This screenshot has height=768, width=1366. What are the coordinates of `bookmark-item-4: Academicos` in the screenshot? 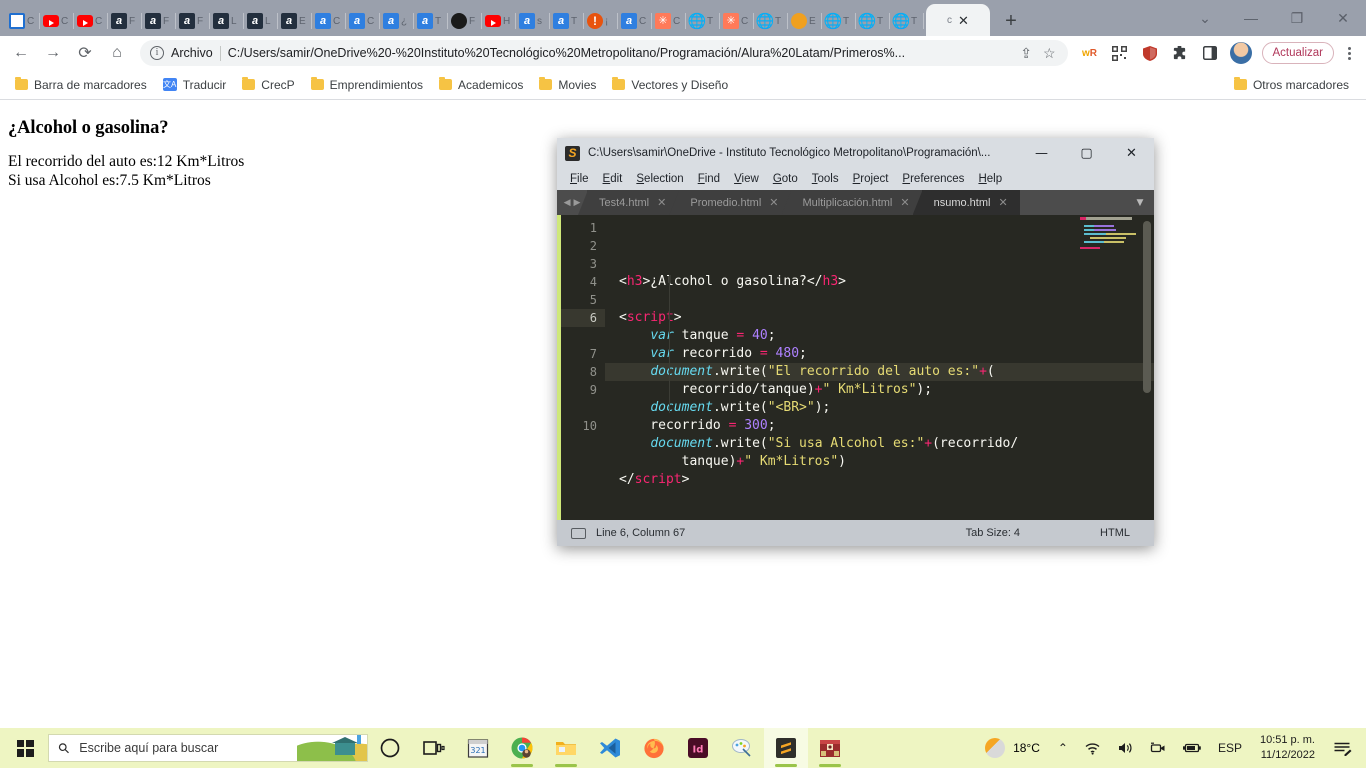 It's located at (481, 85).